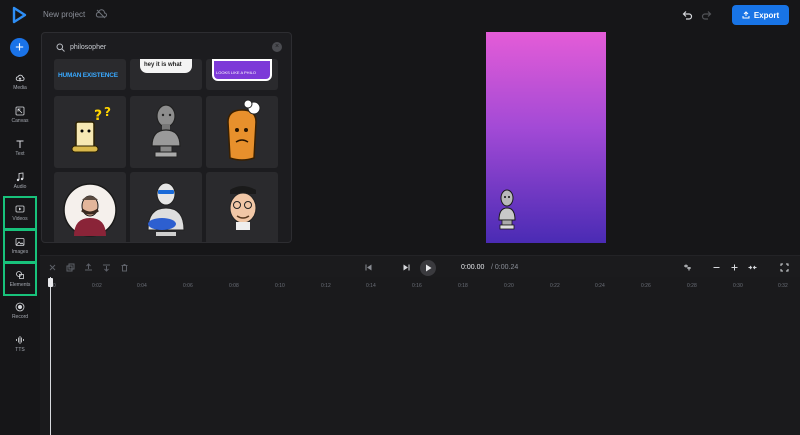 This screenshot has width=800, height=435. What do you see at coordinates (64, 14) in the screenshot?
I see `project-title: New project` at bounding box center [64, 14].